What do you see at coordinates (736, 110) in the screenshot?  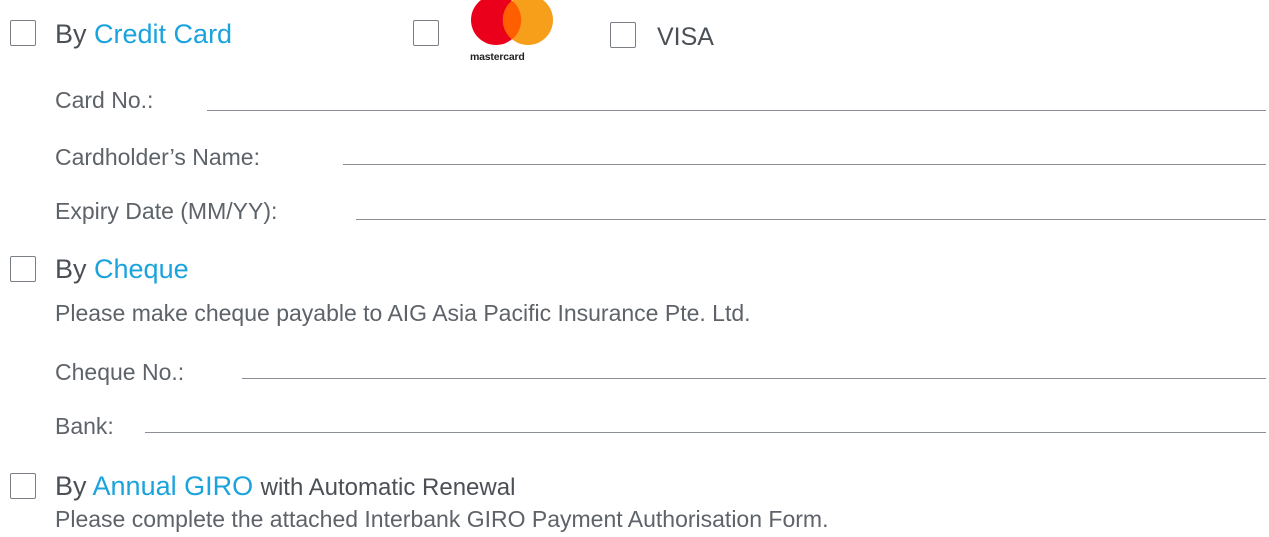 I see `card-no-field` at bounding box center [736, 110].